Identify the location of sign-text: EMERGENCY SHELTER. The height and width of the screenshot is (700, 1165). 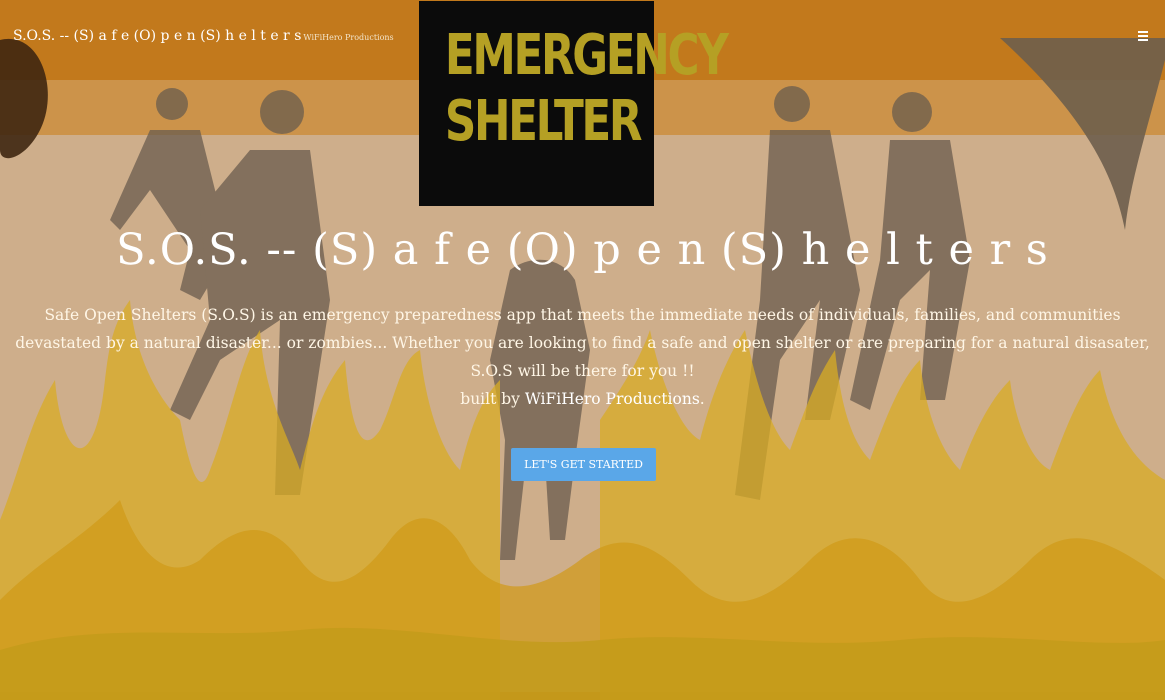
(586, 89).